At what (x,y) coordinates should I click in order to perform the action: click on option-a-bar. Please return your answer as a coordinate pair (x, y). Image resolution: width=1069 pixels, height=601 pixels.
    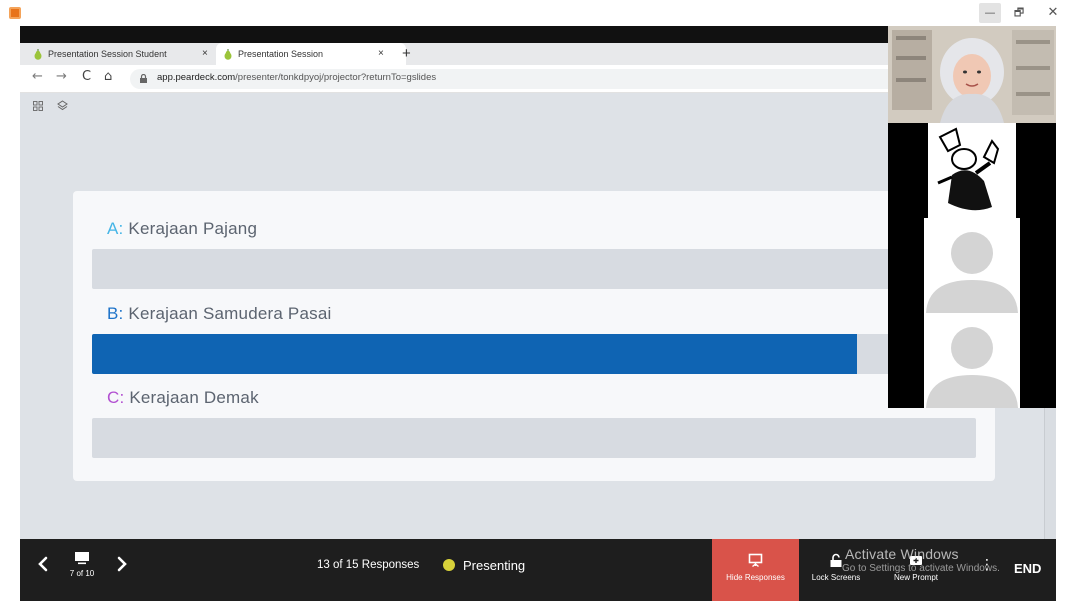
    Looking at the image, I should click on (534, 269).